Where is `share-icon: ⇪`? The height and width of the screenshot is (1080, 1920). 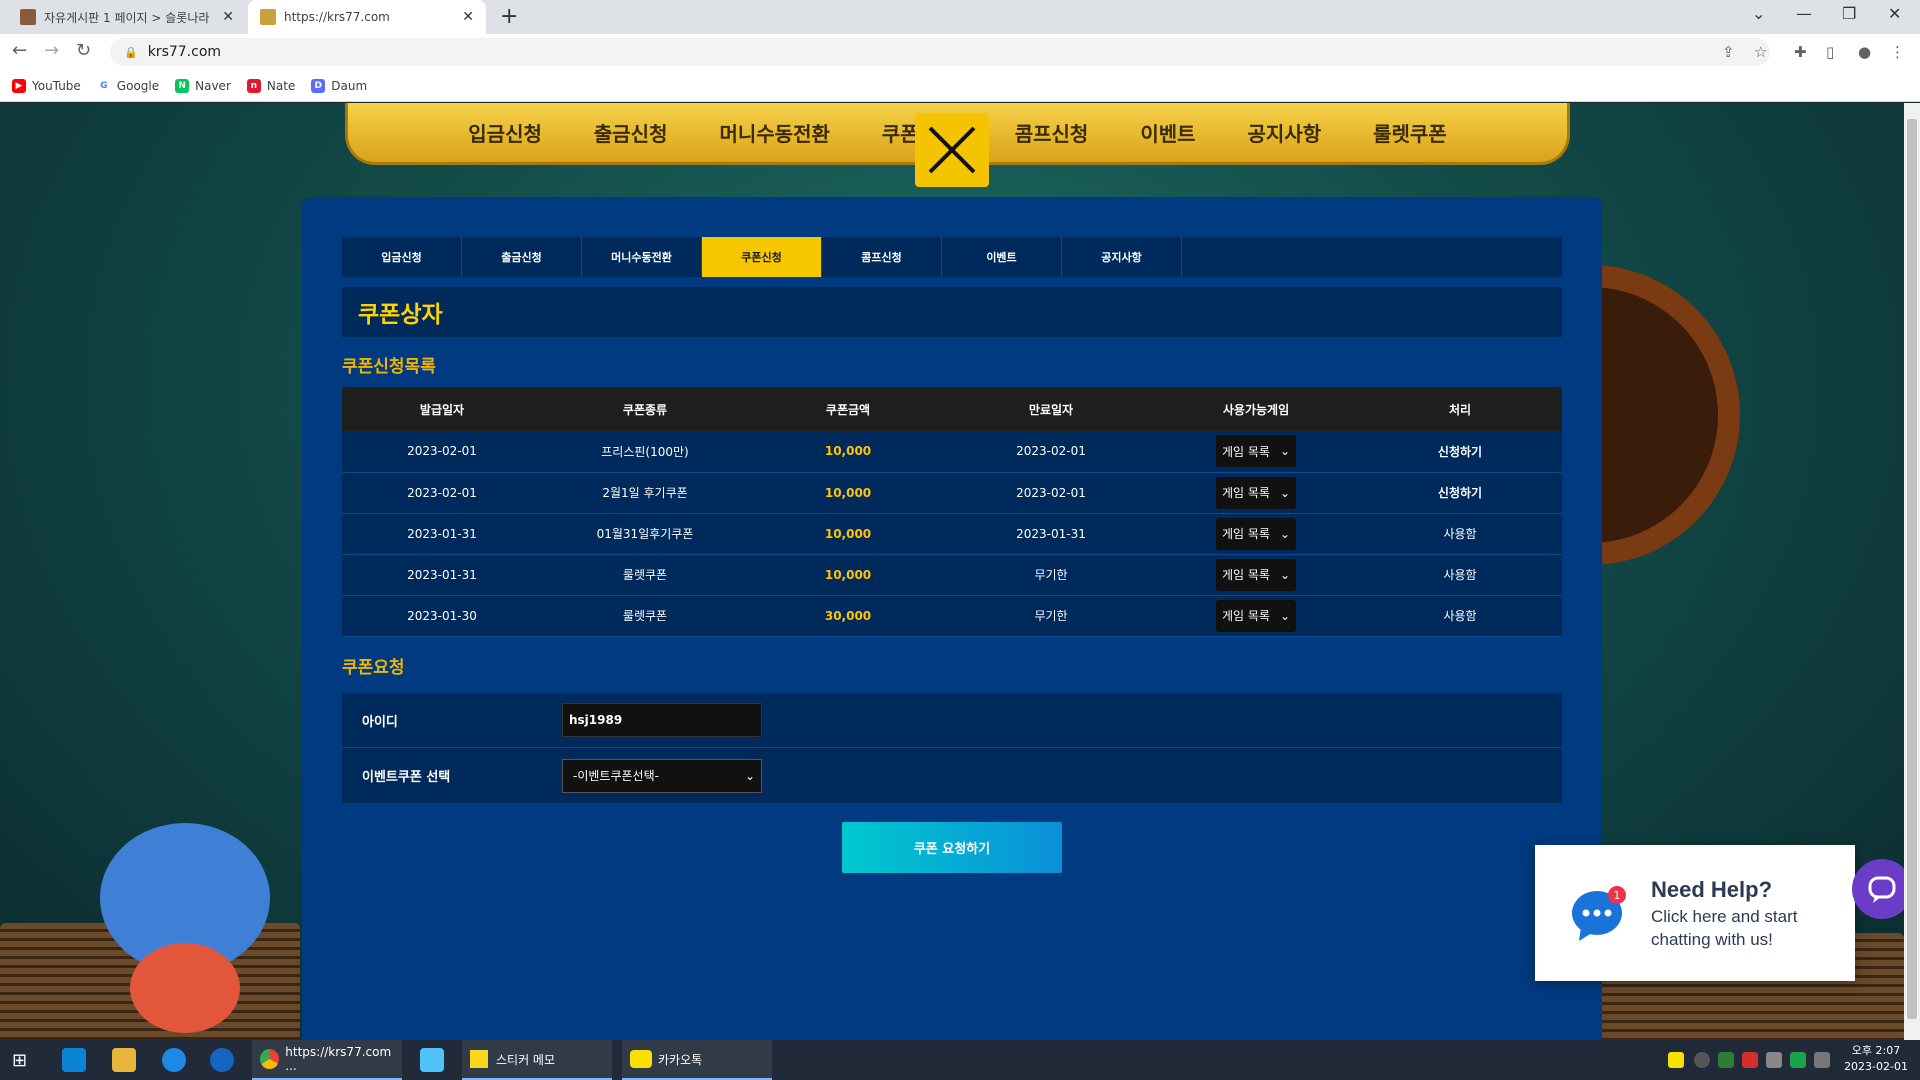
share-icon: ⇪ is located at coordinates (1728, 52).